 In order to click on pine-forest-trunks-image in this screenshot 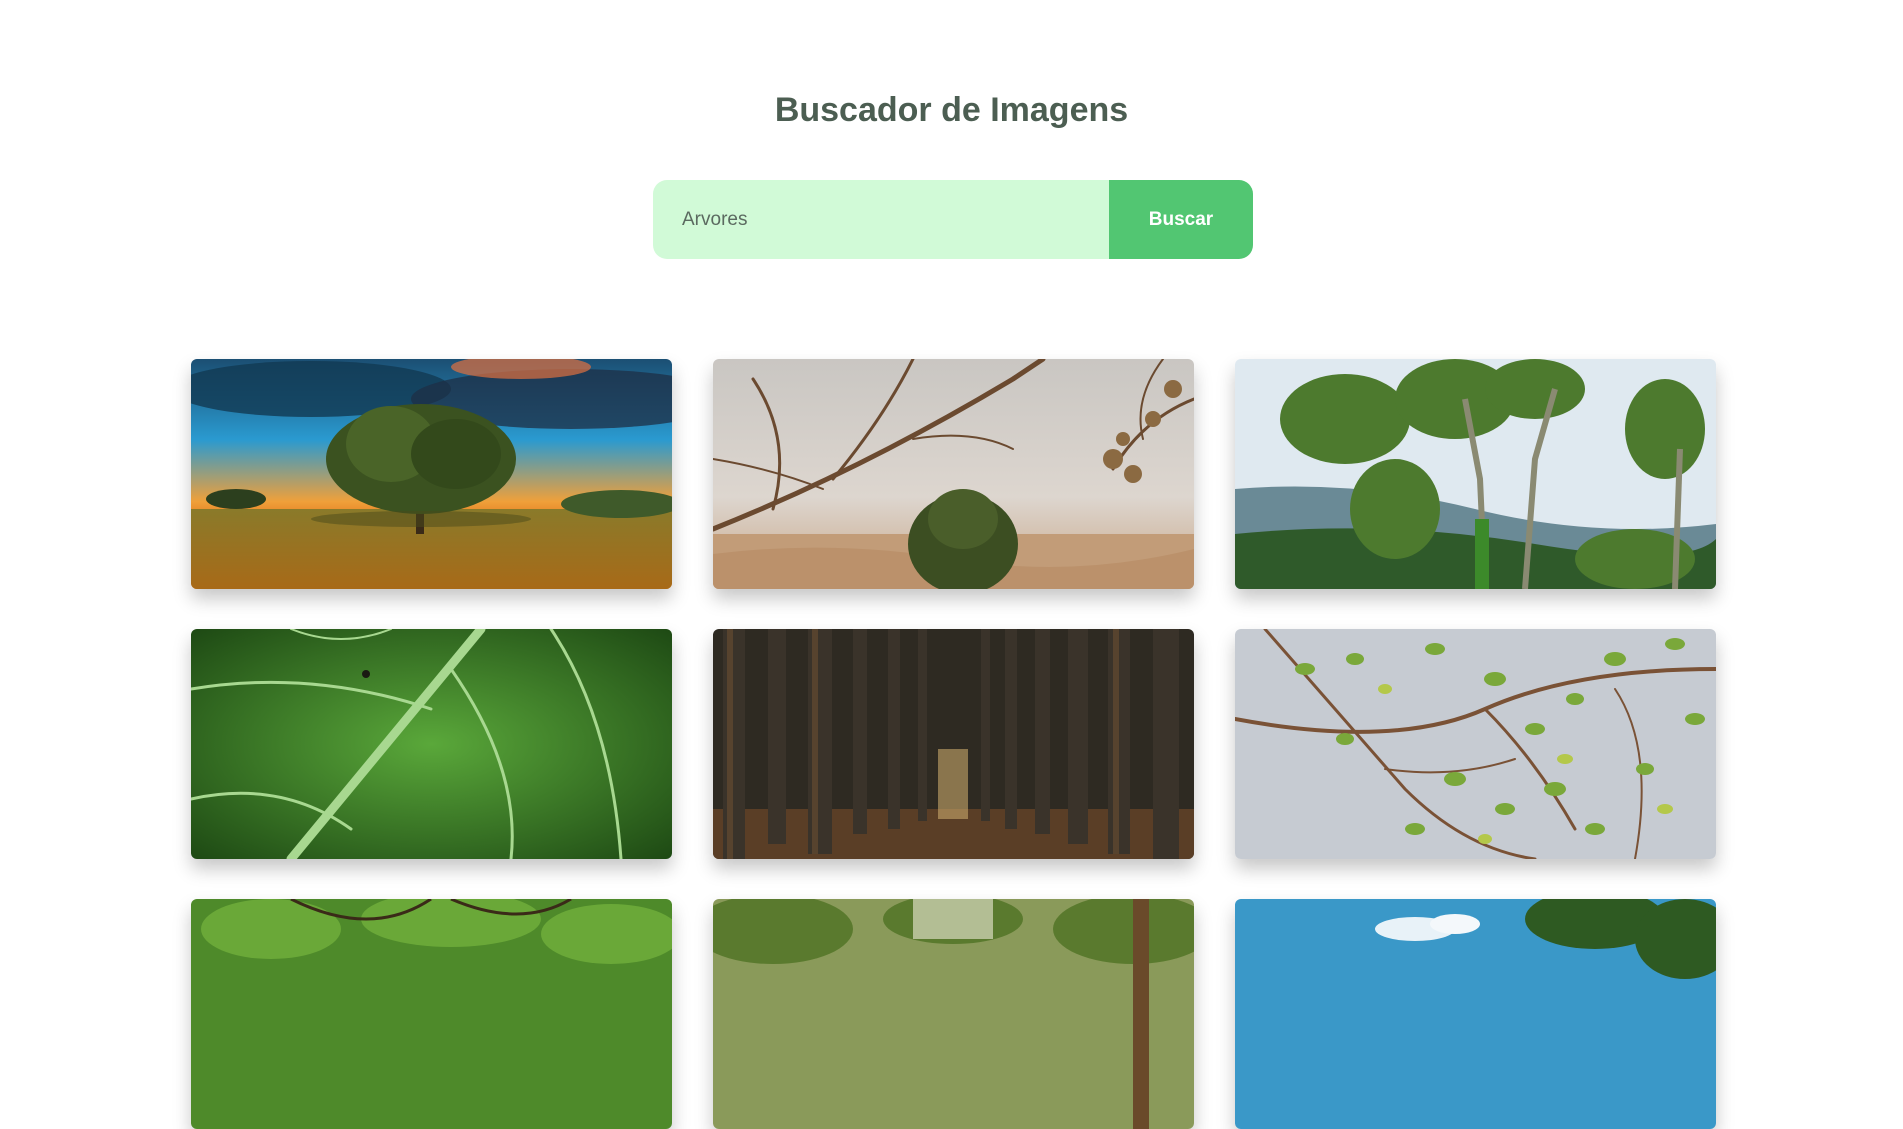, I will do `click(953, 744)`.